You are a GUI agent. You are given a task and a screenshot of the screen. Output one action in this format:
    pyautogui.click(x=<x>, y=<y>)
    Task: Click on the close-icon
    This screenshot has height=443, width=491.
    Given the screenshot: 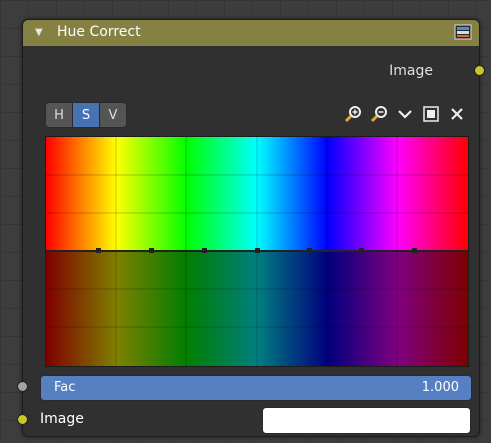 What is the action you would take?
    pyautogui.click(x=457, y=114)
    